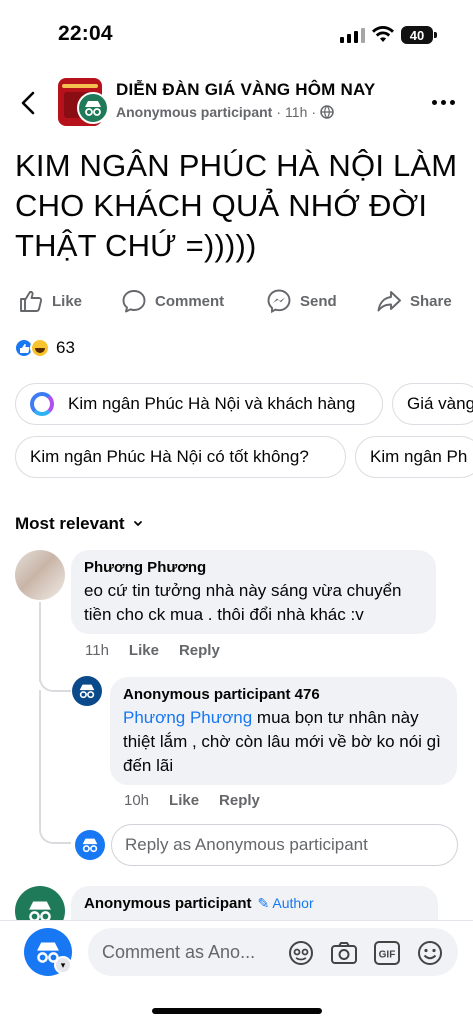 The height and width of the screenshot is (1024, 473). Describe the element at coordinates (194, 112) in the screenshot. I see `post-author: Anonymous participant` at that location.